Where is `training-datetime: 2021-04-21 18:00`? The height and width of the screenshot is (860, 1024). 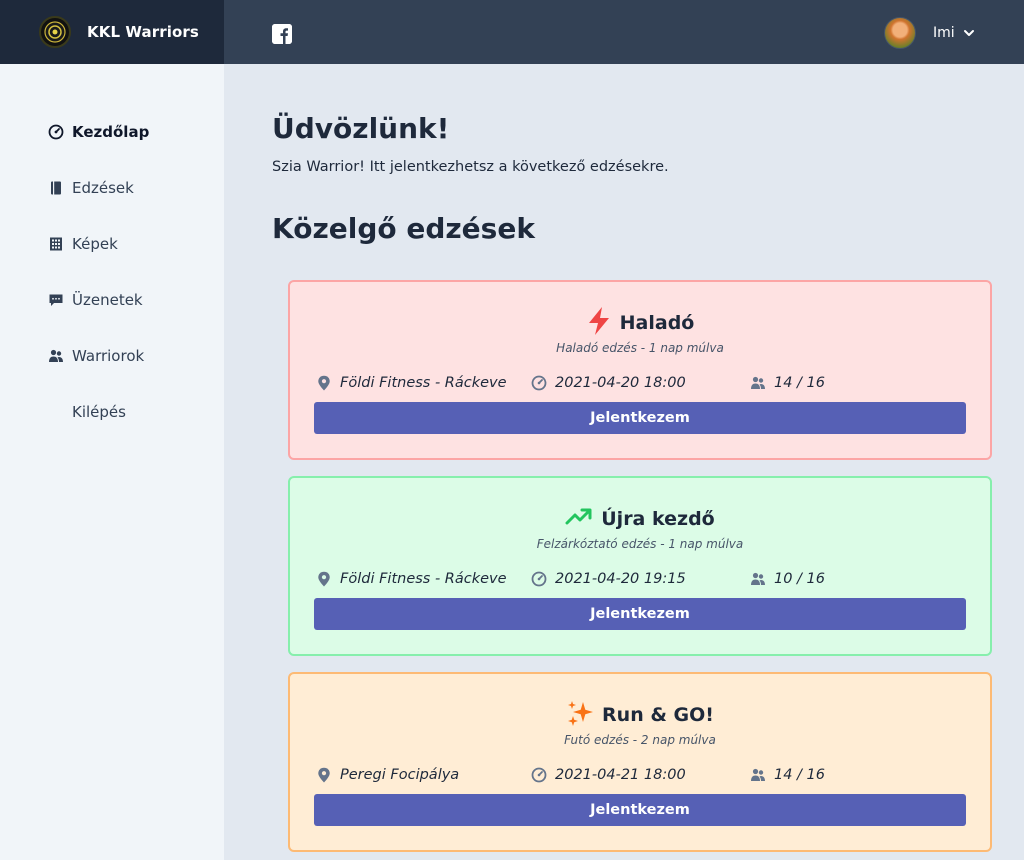
training-datetime: 2021-04-21 18:00 is located at coordinates (608, 775).